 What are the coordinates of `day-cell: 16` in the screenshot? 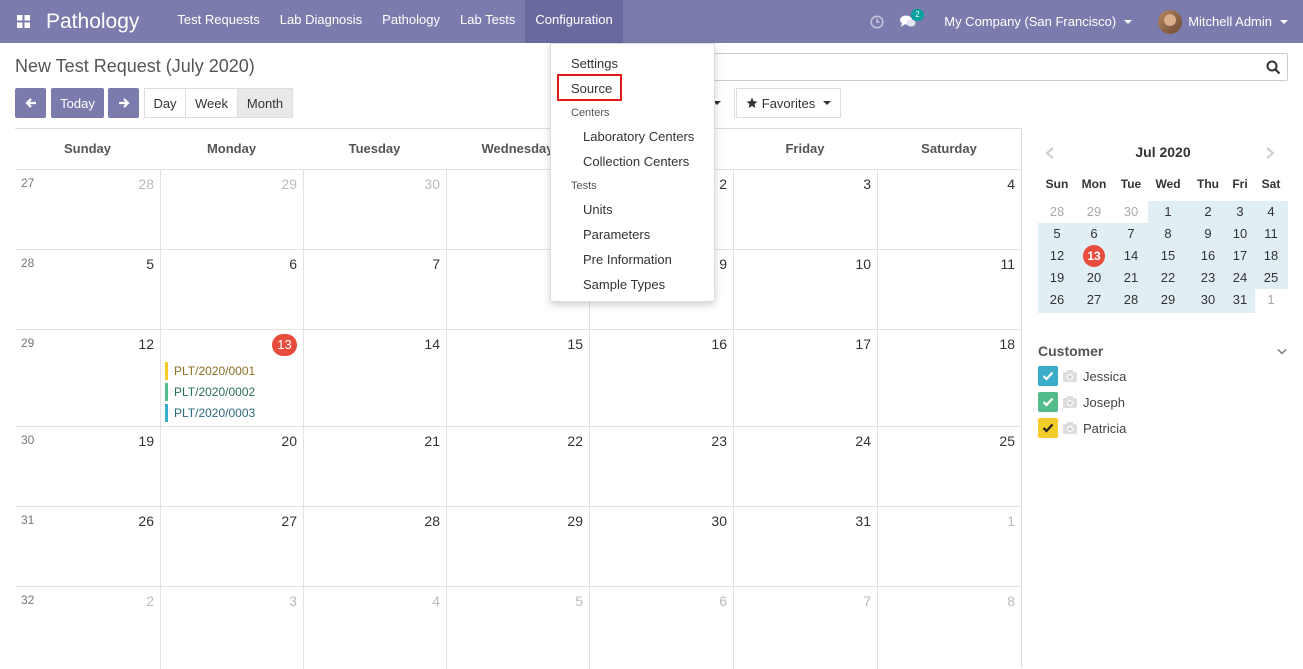 It's located at (661, 377).